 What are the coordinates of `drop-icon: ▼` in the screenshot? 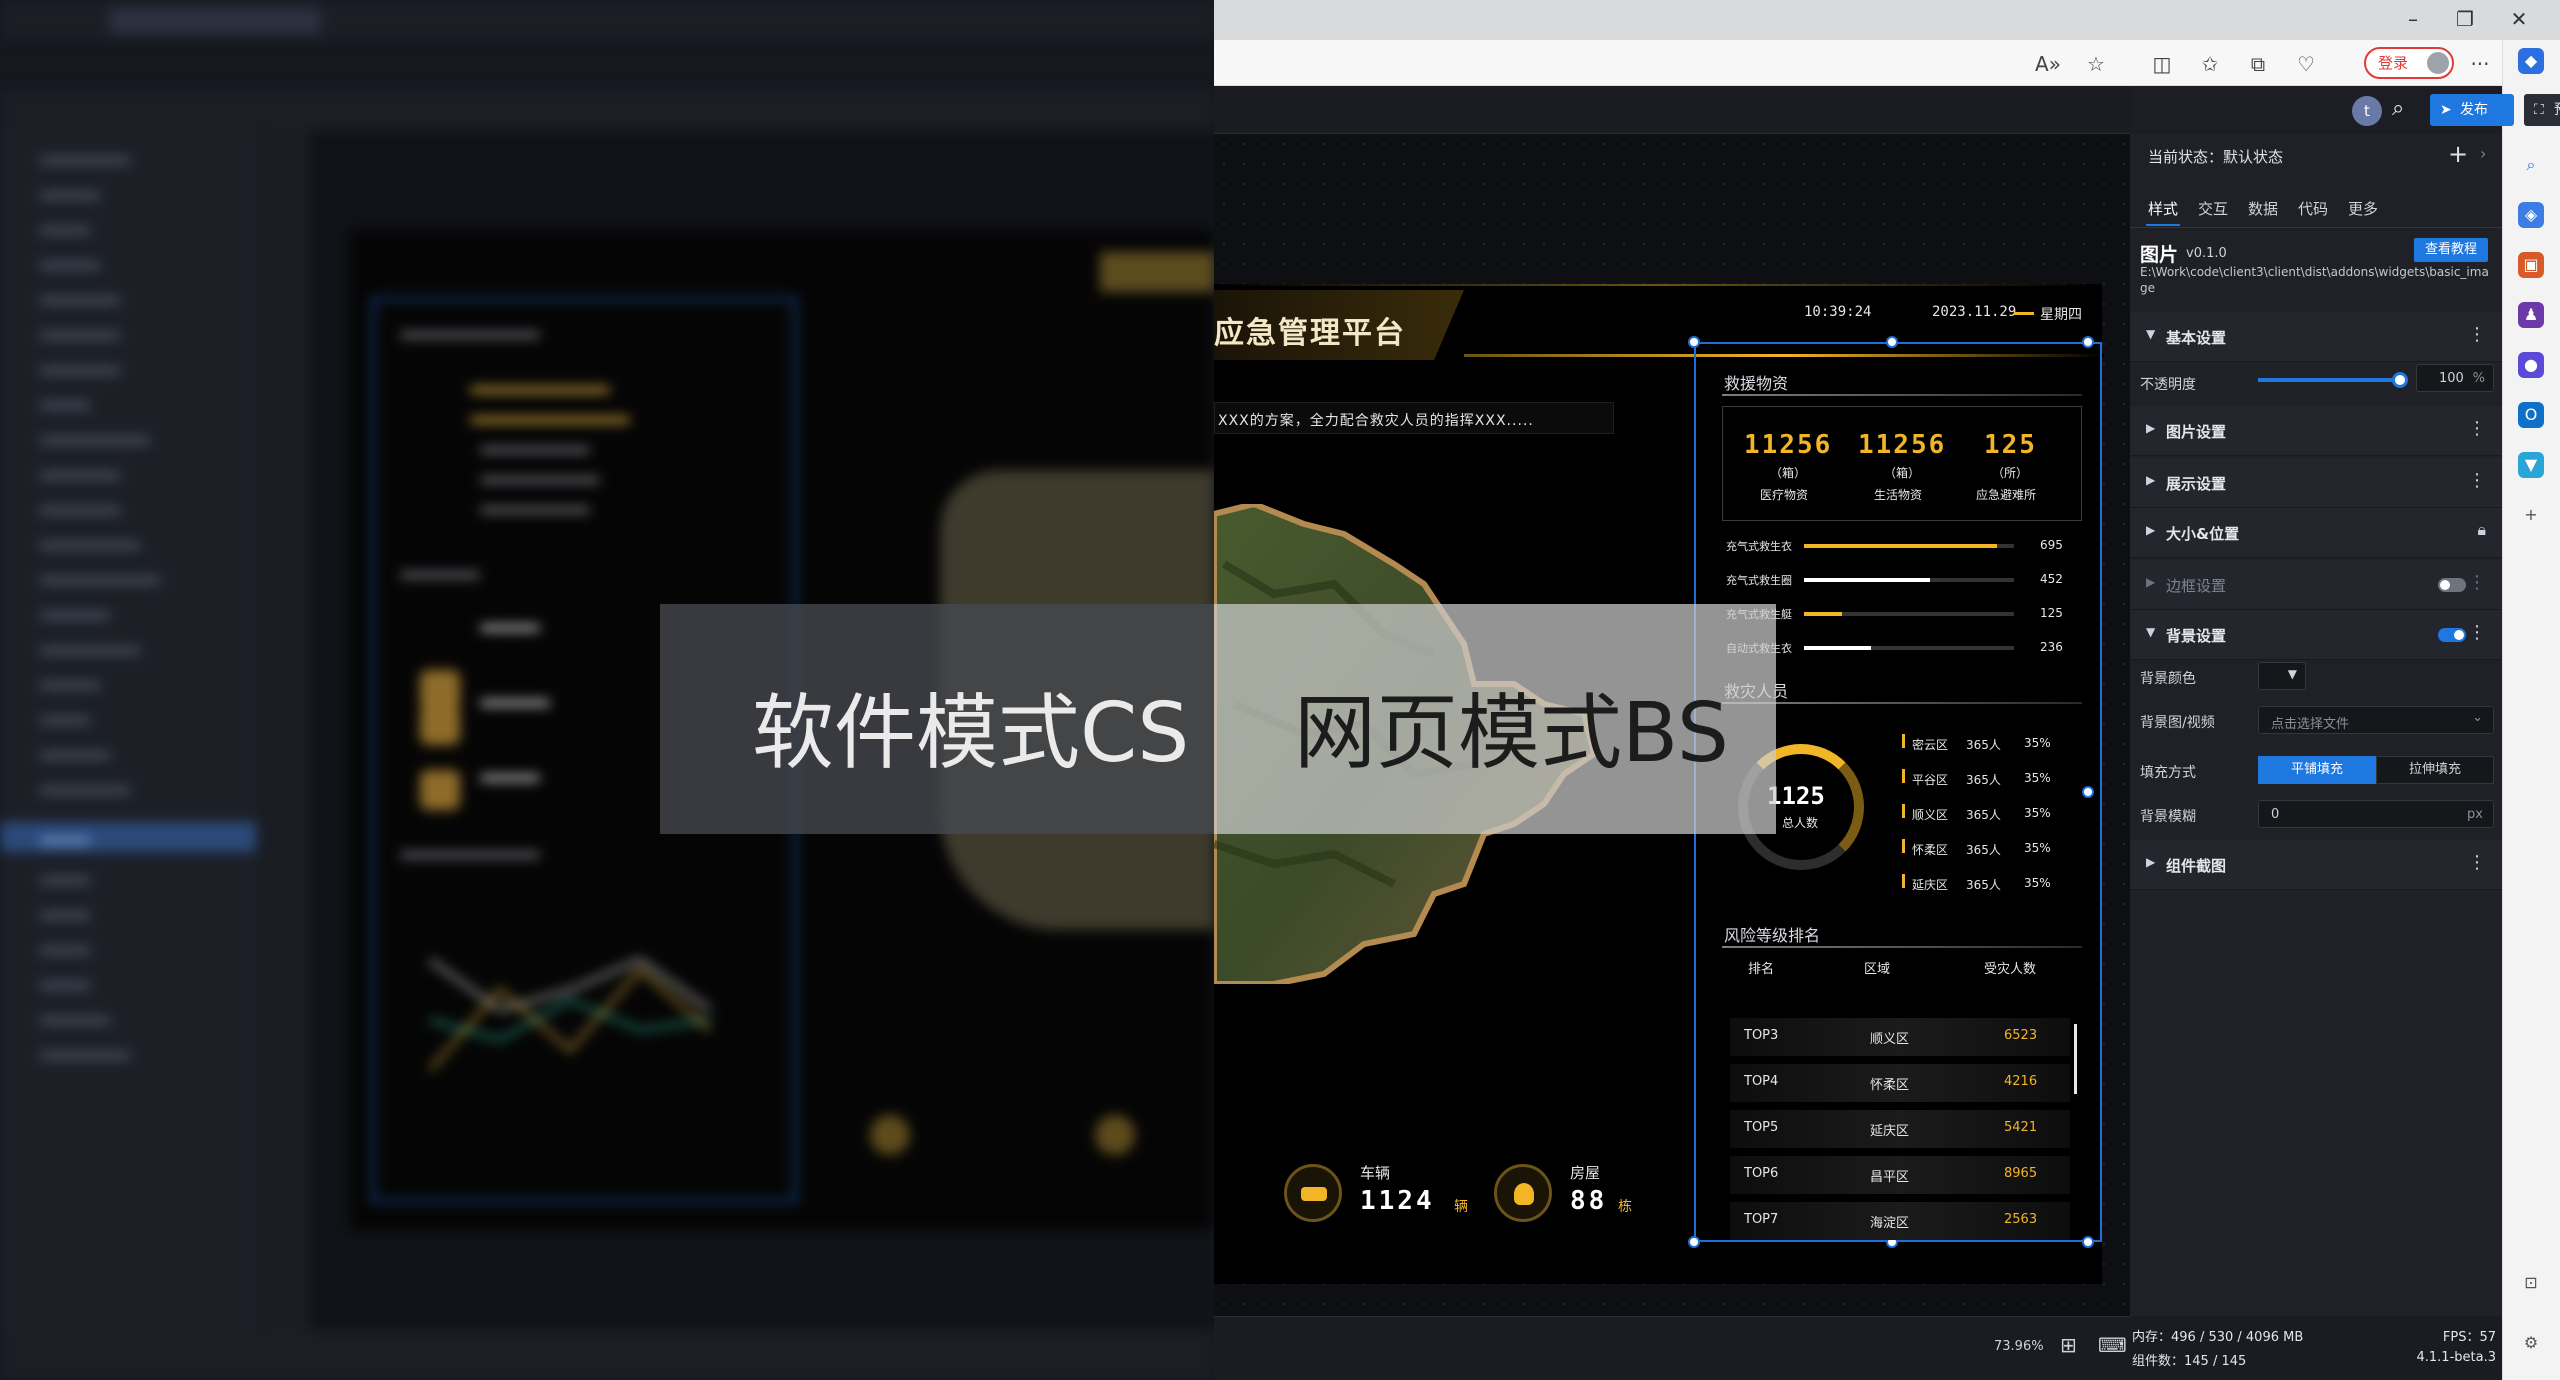 It's located at (2531, 465).